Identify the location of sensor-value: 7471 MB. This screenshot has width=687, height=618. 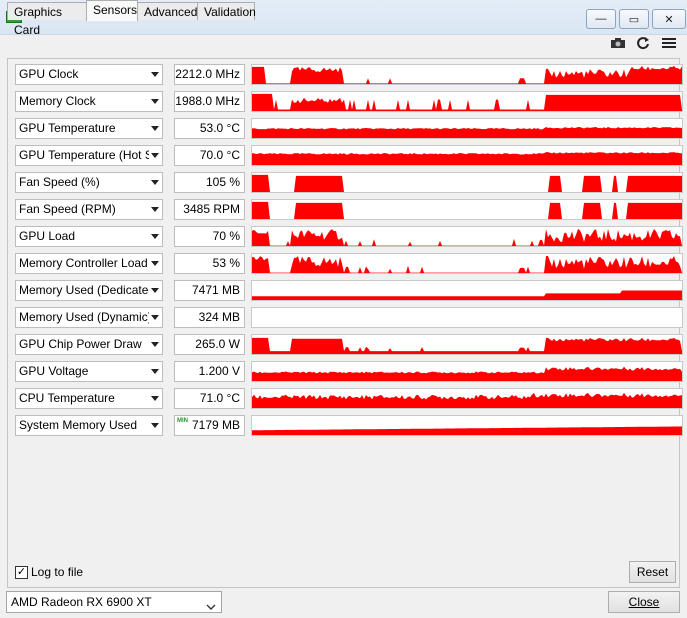
(209, 290).